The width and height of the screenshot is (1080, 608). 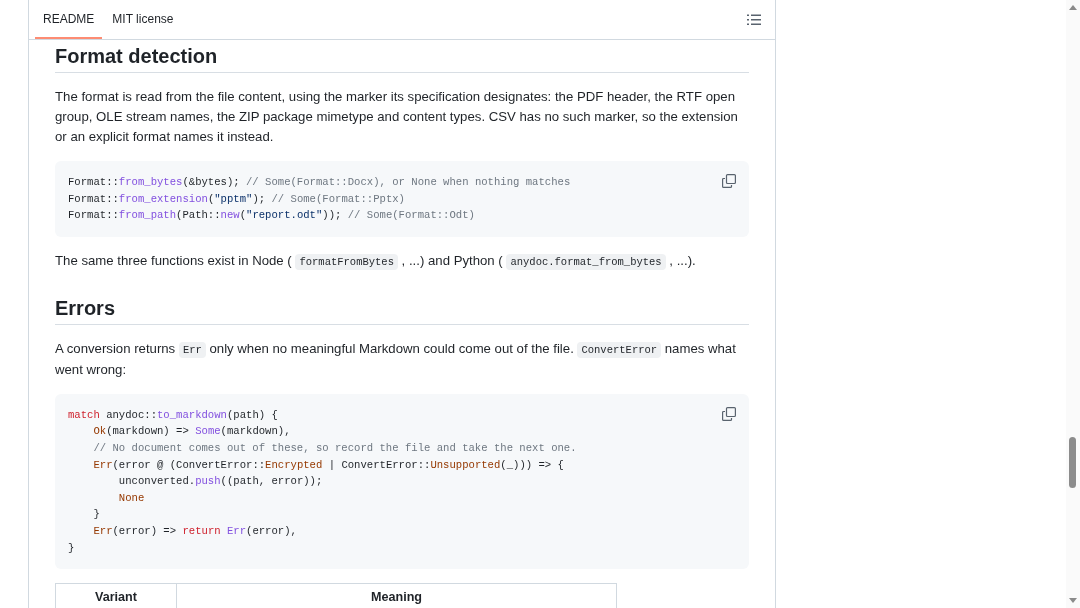 I want to click on code-line: // No document comes out of these, so record the file and take the next one., so click(x=334, y=448).